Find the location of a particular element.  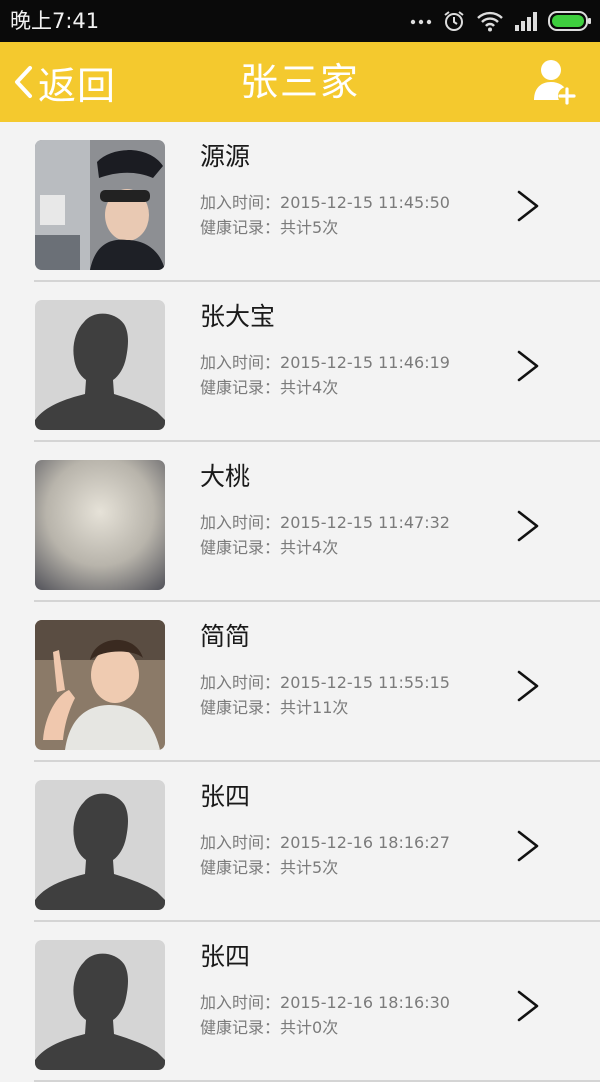

health-records-count: 共计0次 is located at coordinates (309, 1027).